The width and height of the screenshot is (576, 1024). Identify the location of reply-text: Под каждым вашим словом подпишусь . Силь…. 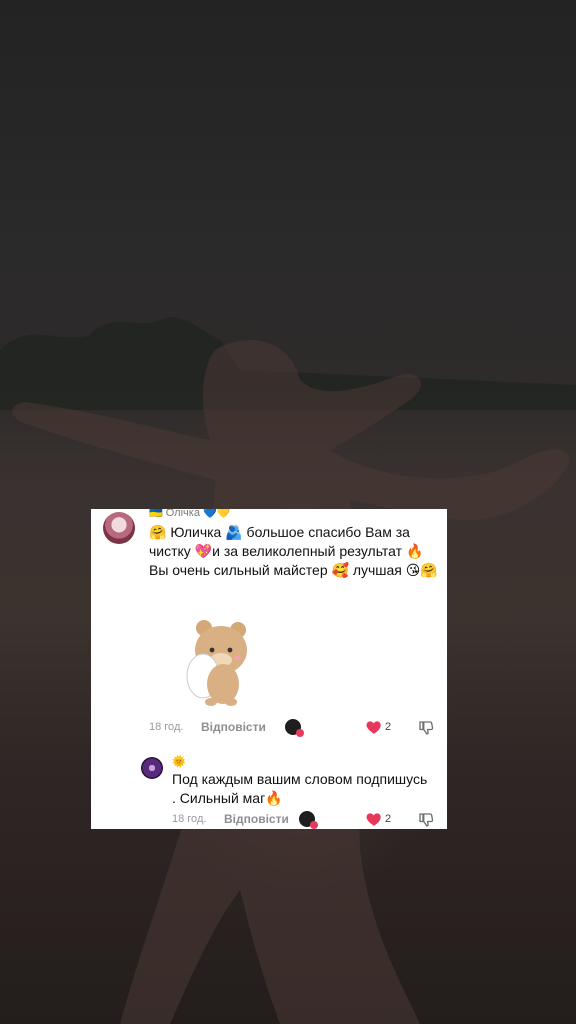
(300, 788).